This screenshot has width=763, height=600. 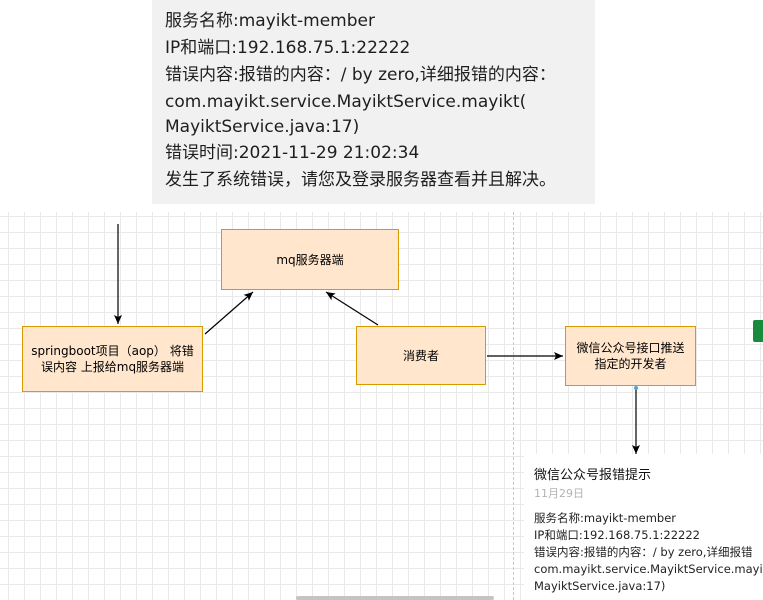 I want to click on notification-line-stack-class: com.mayikt.service.MayiktService.mayi, so click(x=648, y=569).